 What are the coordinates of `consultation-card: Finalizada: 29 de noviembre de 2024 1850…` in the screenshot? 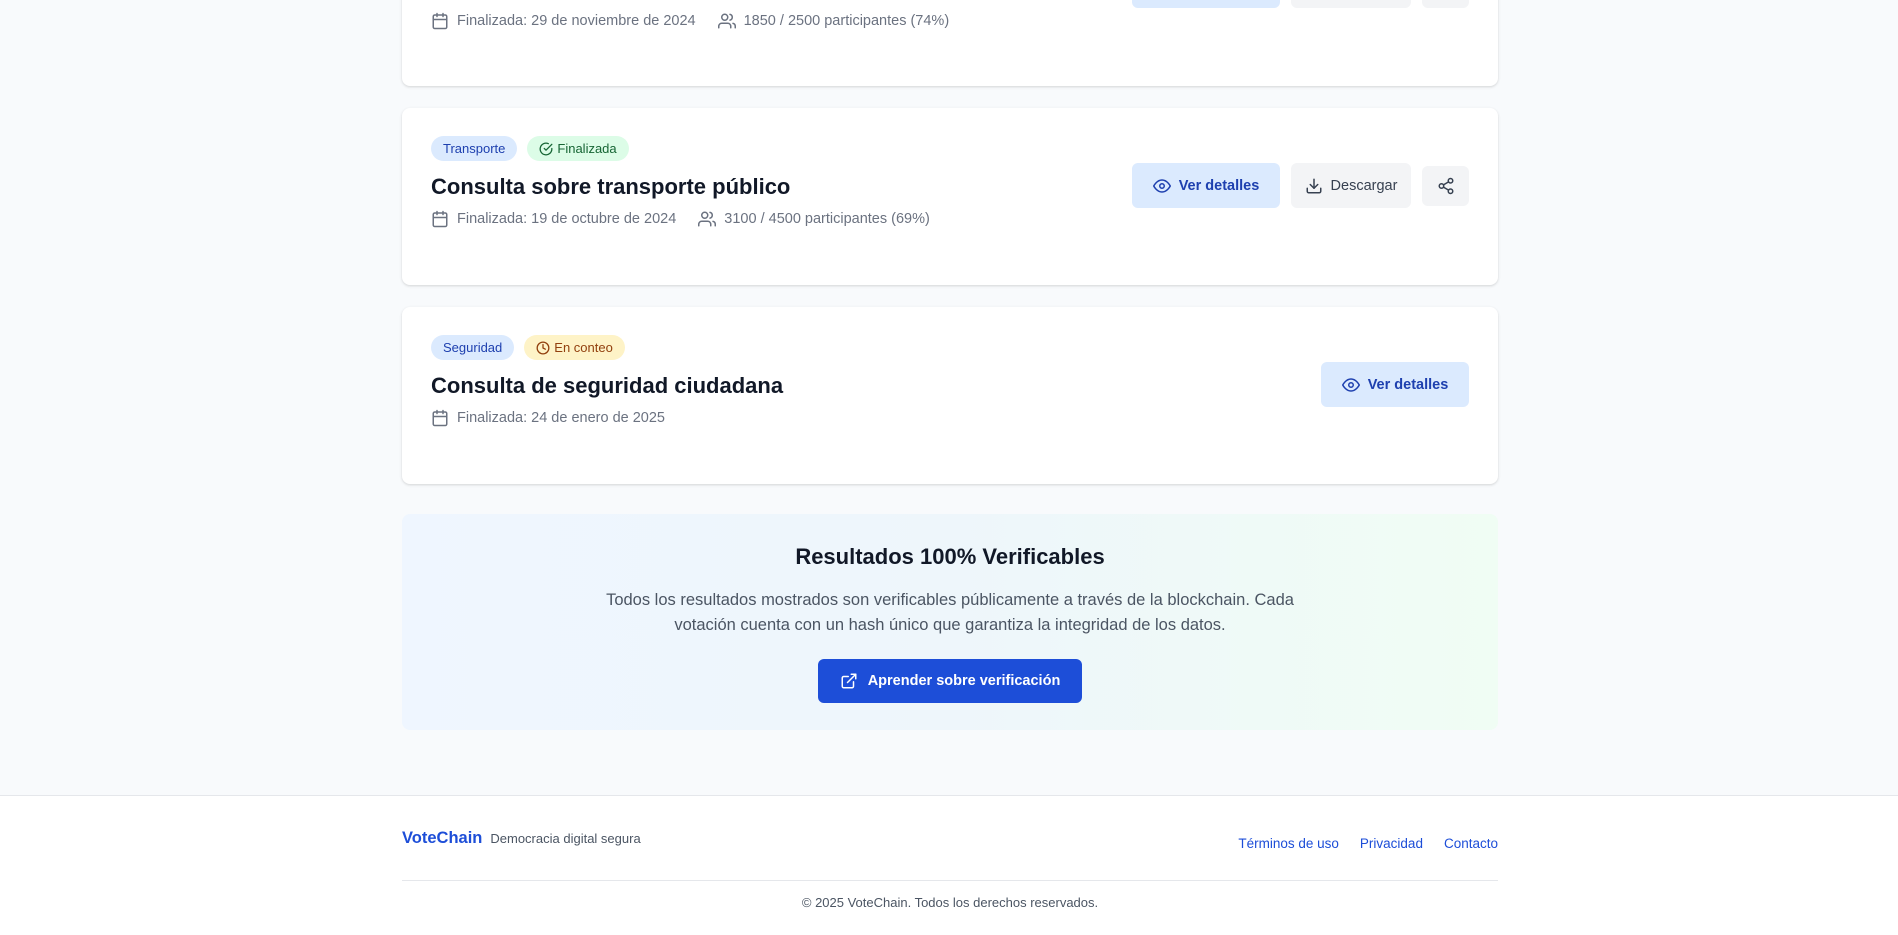 It's located at (950, 43).